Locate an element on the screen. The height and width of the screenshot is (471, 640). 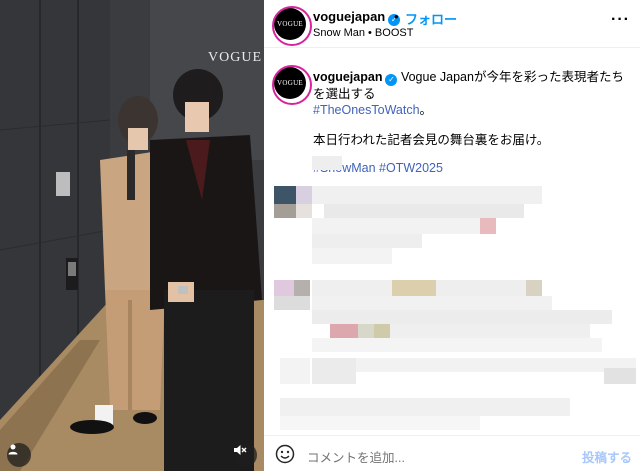
vogue-watermark: VOGUE is located at coordinates (235, 57).